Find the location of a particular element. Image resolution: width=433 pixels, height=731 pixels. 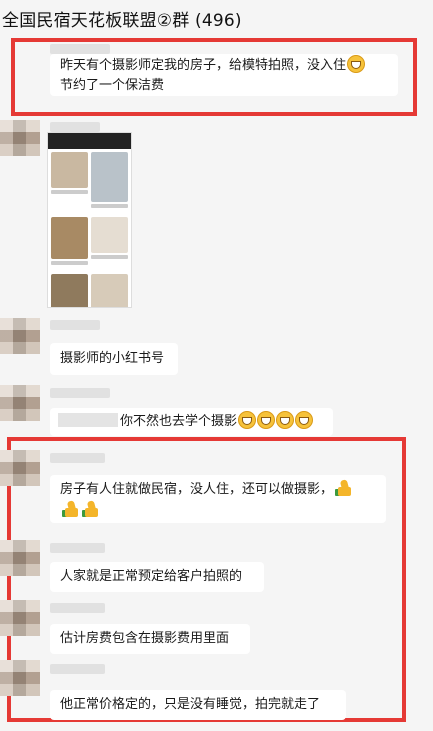

message-bubble: 估计房费包含在摄影费用里面 is located at coordinates (150, 639).